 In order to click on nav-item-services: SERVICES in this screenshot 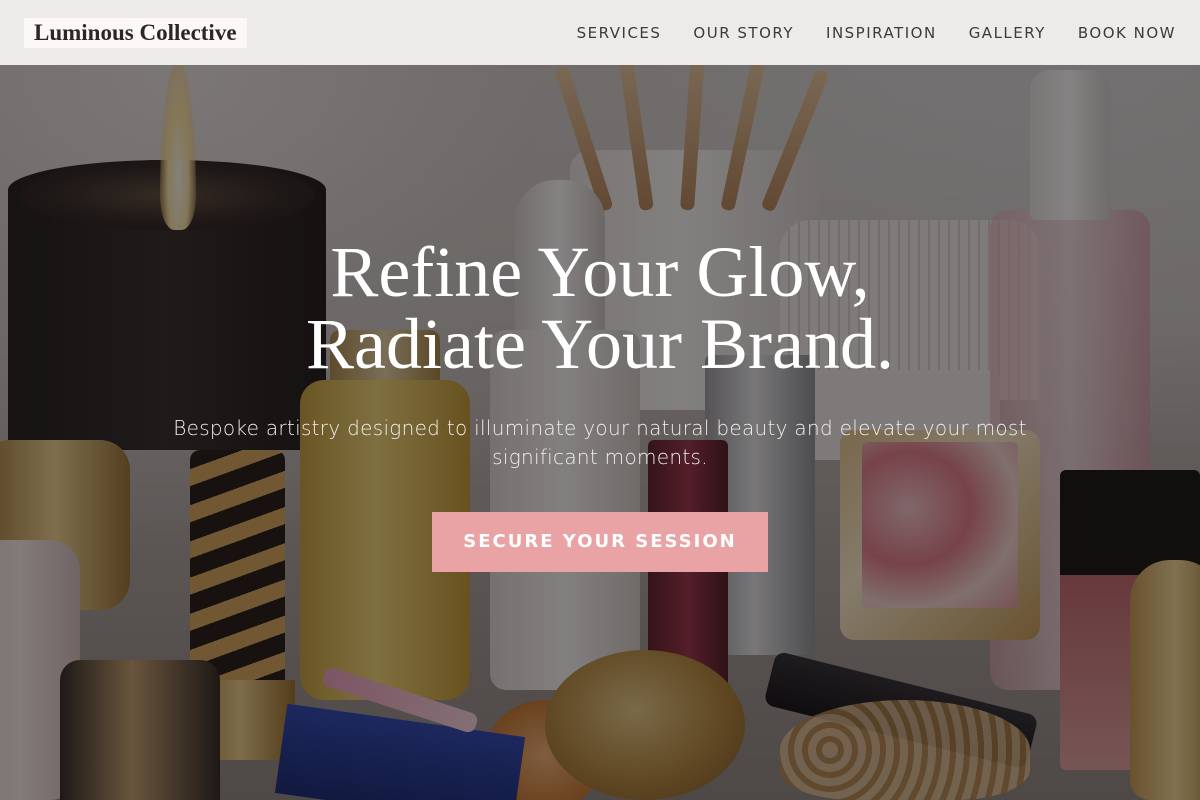, I will do `click(619, 33)`.